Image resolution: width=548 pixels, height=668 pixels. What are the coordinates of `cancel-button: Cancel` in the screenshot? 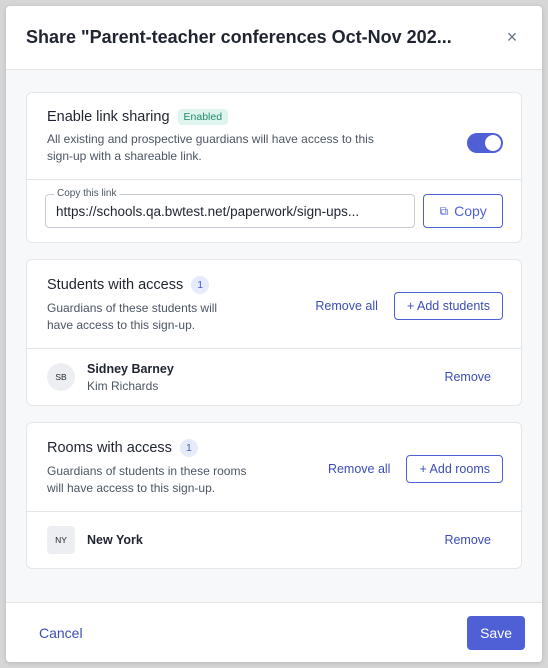 It's located at (61, 633).